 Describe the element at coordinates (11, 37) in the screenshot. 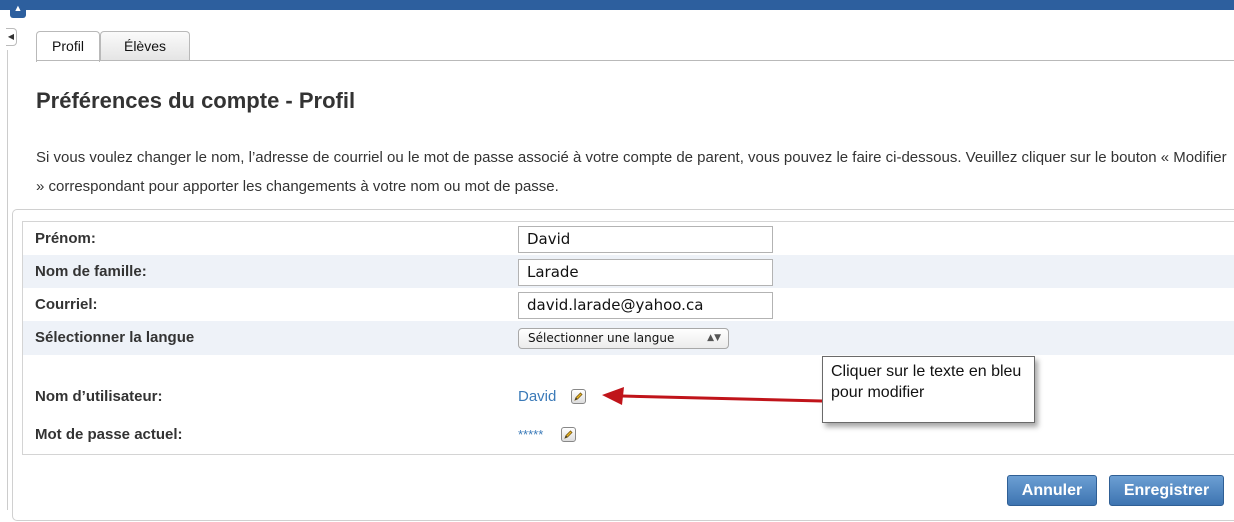

I see `sidebar-toggle-icon: ◀` at that location.